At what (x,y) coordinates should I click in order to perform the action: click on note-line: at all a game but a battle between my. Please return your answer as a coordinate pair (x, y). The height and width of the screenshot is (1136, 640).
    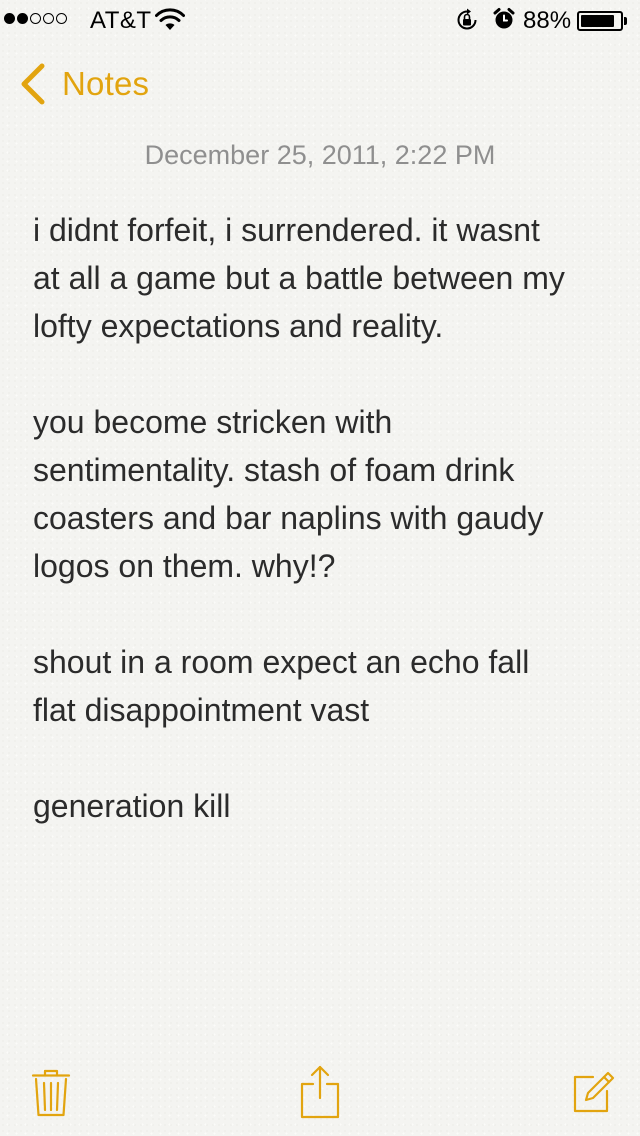
    Looking at the image, I should click on (299, 278).